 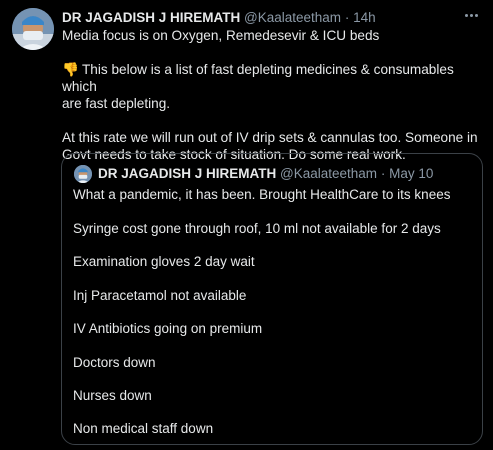 What do you see at coordinates (168, 328) in the screenshot?
I see `quoted-line: IV Antibiotics going on premium` at bounding box center [168, 328].